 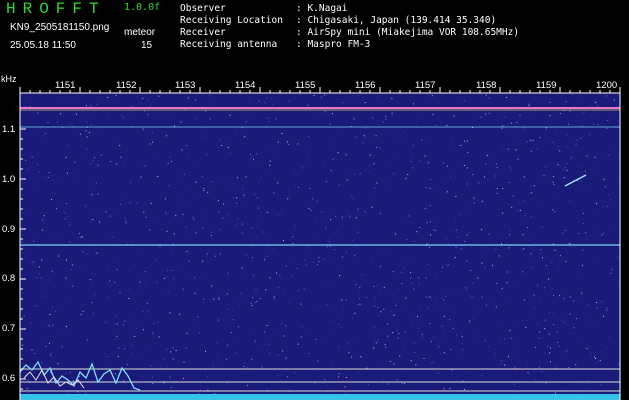 I want to click on x-tick-label: 1159, so click(x=546, y=85).